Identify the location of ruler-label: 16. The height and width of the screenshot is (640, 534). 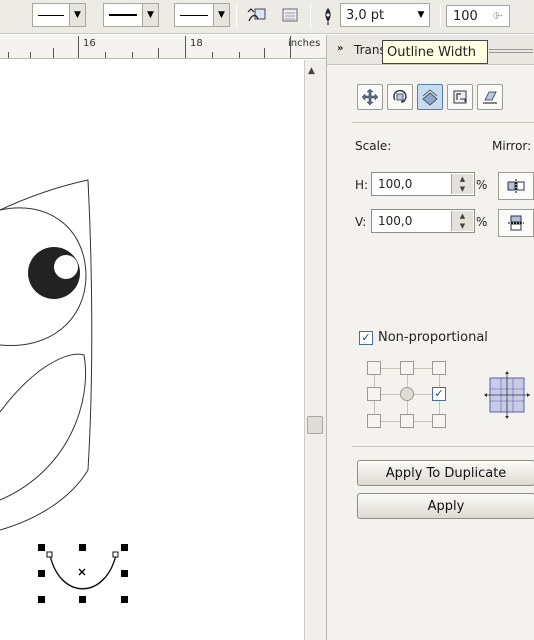
(89, 43).